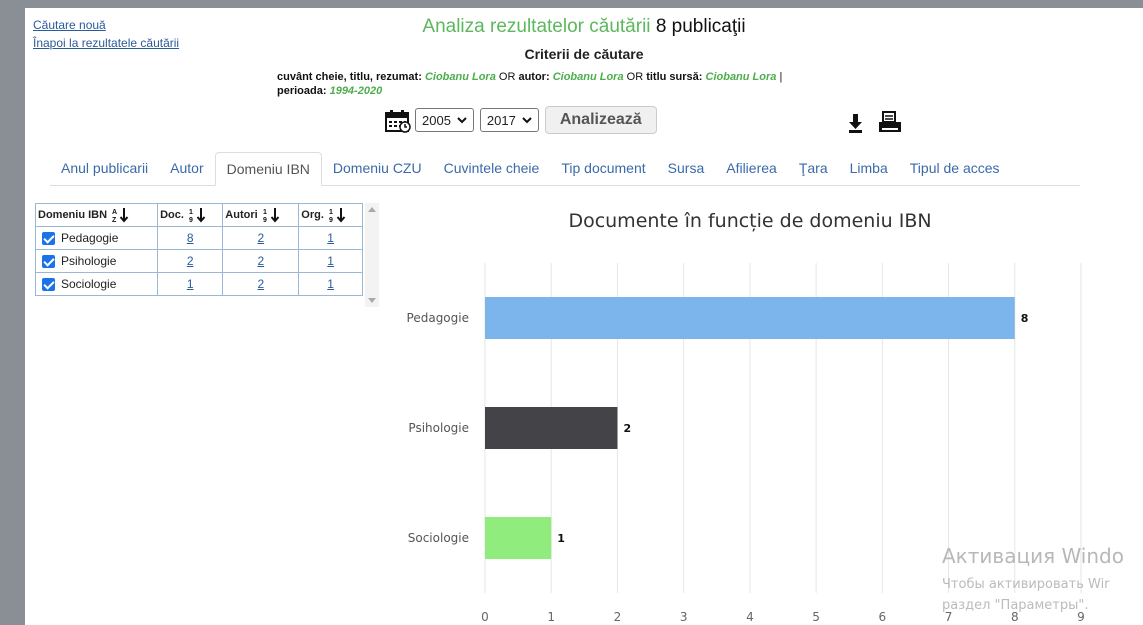  What do you see at coordinates (684, 617) in the screenshot?
I see `x-tick-label: 3` at bounding box center [684, 617].